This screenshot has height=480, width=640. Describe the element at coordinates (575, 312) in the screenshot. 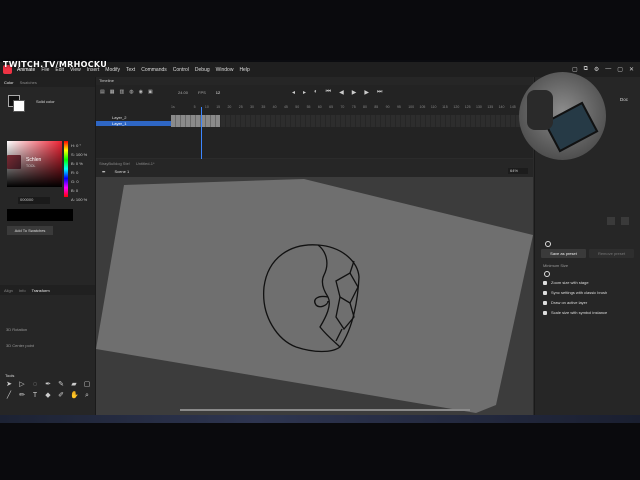

I see `checkbox-scale-symbol: Scale size with symbol instance` at that location.